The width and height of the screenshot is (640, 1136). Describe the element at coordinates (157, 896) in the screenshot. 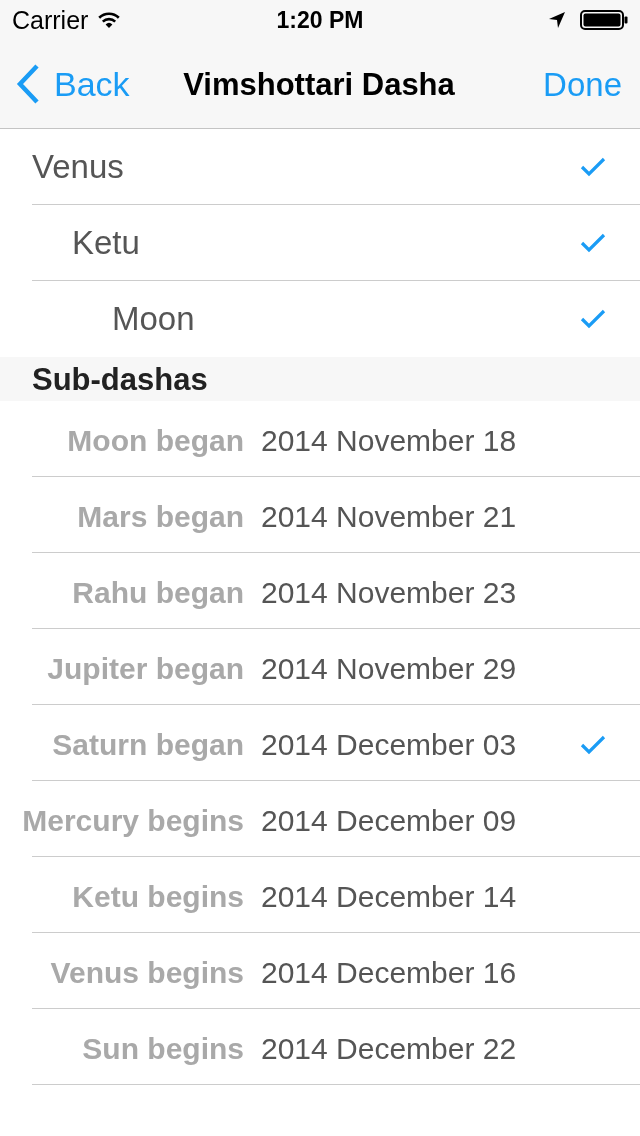

I see `sub-dasha-label: Ketu begins` at that location.